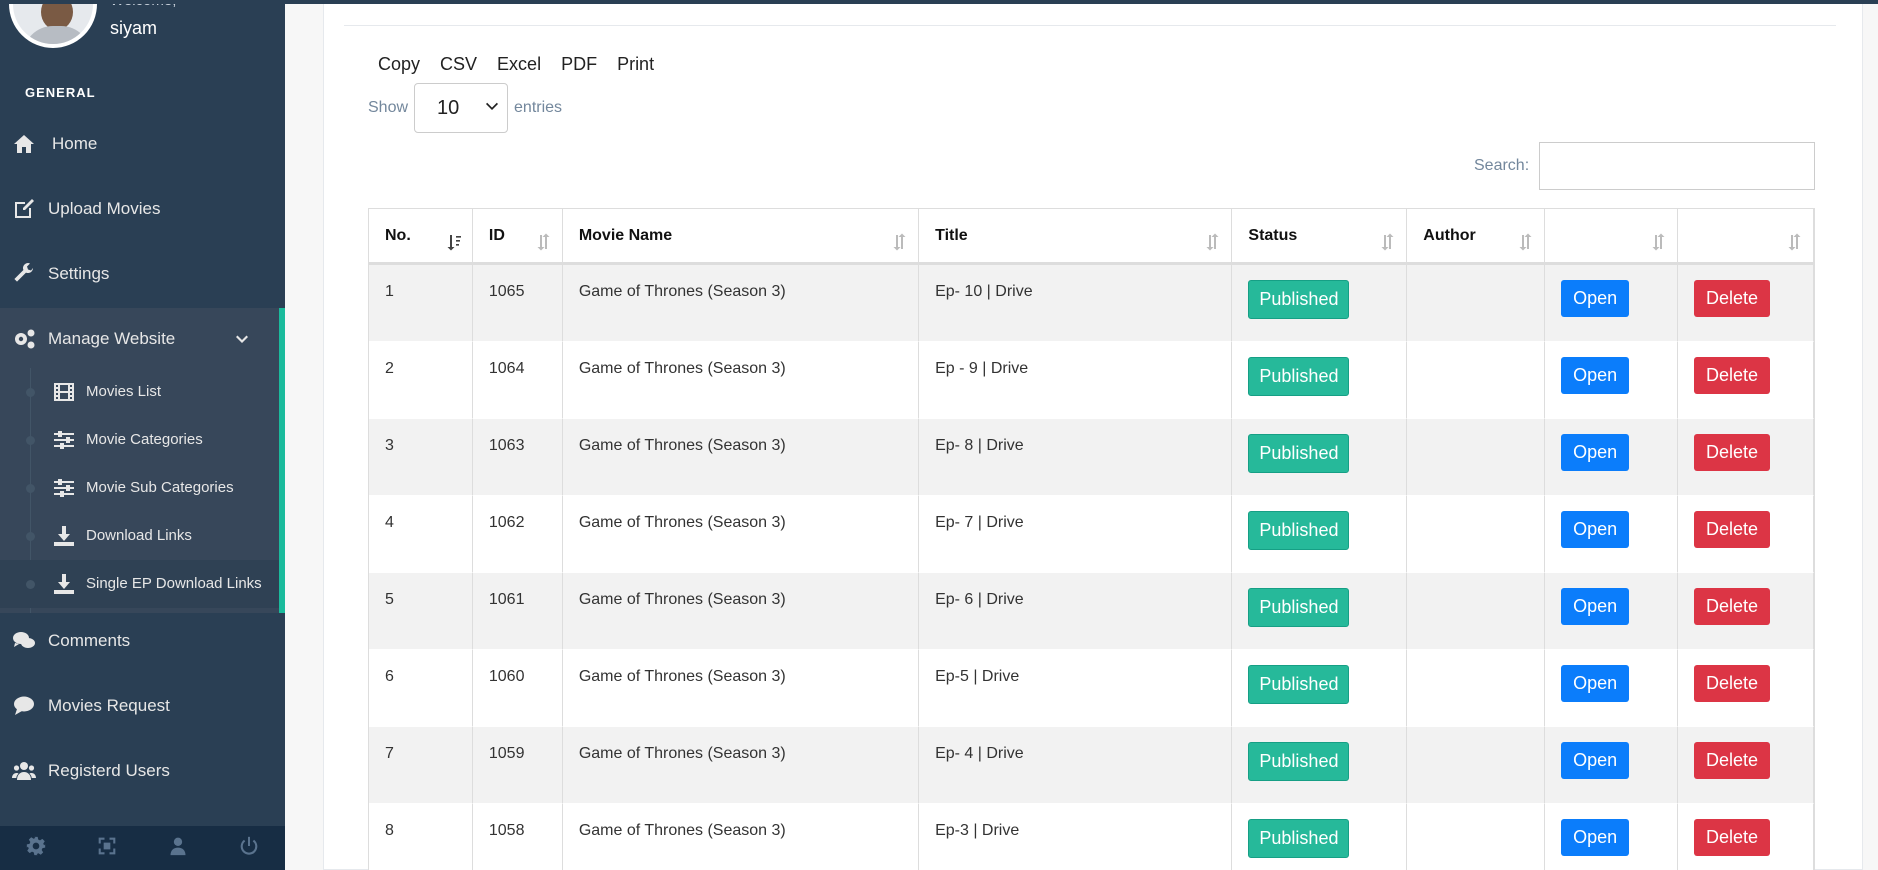  What do you see at coordinates (24, 274) in the screenshot?
I see `wrench-icon` at bounding box center [24, 274].